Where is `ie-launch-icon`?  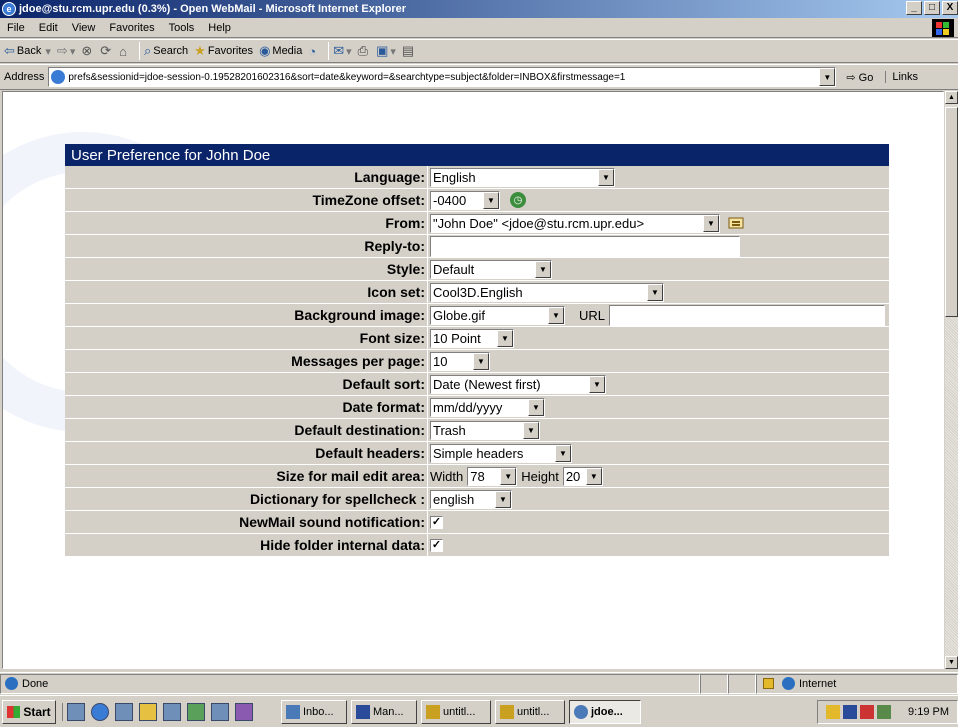 ie-launch-icon is located at coordinates (100, 711).